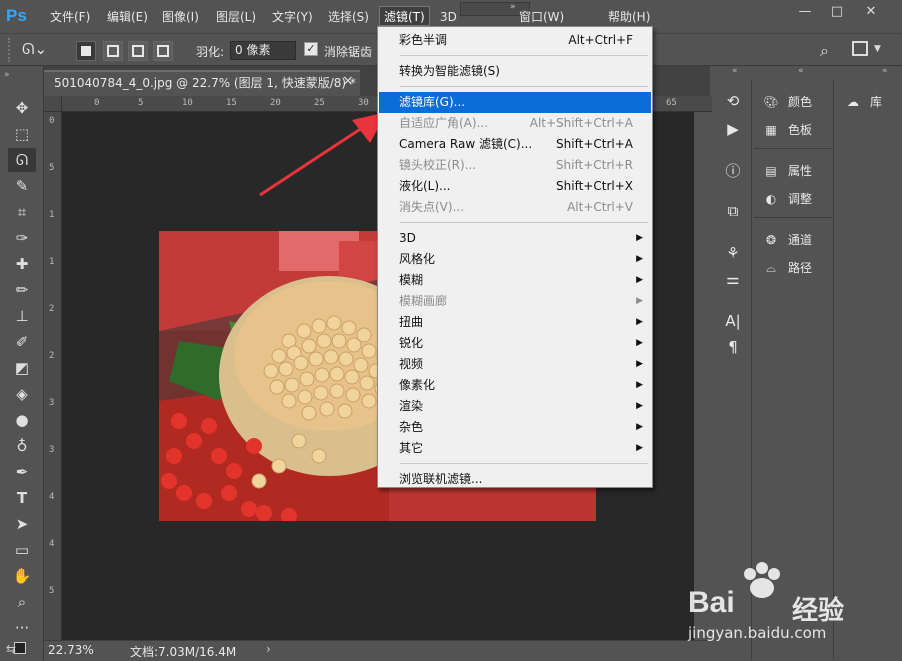  Describe the element at coordinates (163, 51) in the screenshot. I see `intersect-selection-button` at that location.